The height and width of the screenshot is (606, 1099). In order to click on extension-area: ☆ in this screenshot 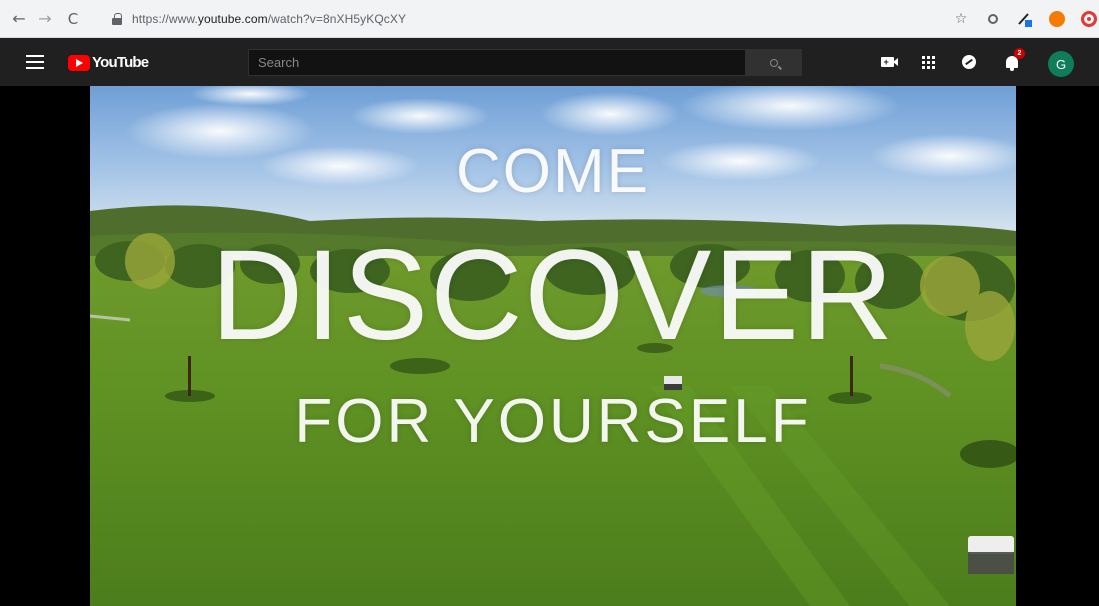, I will do `click(1025, 19)`.